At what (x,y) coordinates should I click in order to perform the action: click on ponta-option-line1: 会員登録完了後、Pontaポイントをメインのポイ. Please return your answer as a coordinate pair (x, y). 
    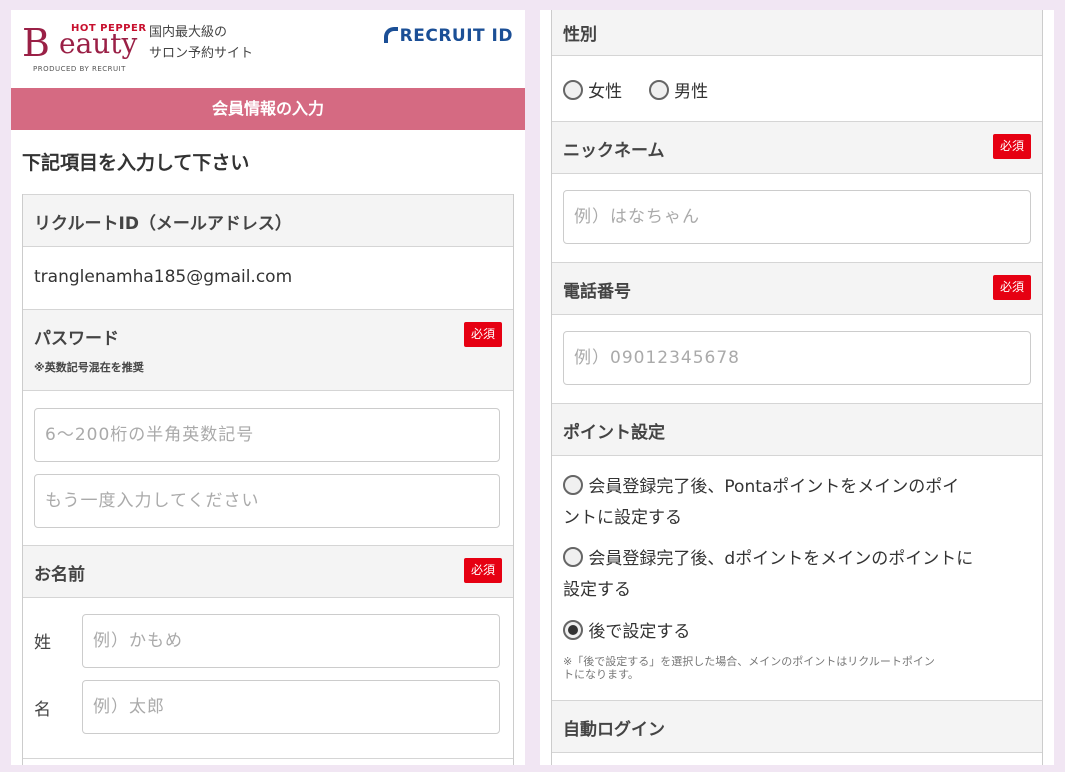
    Looking at the image, I should click on (774, 487).